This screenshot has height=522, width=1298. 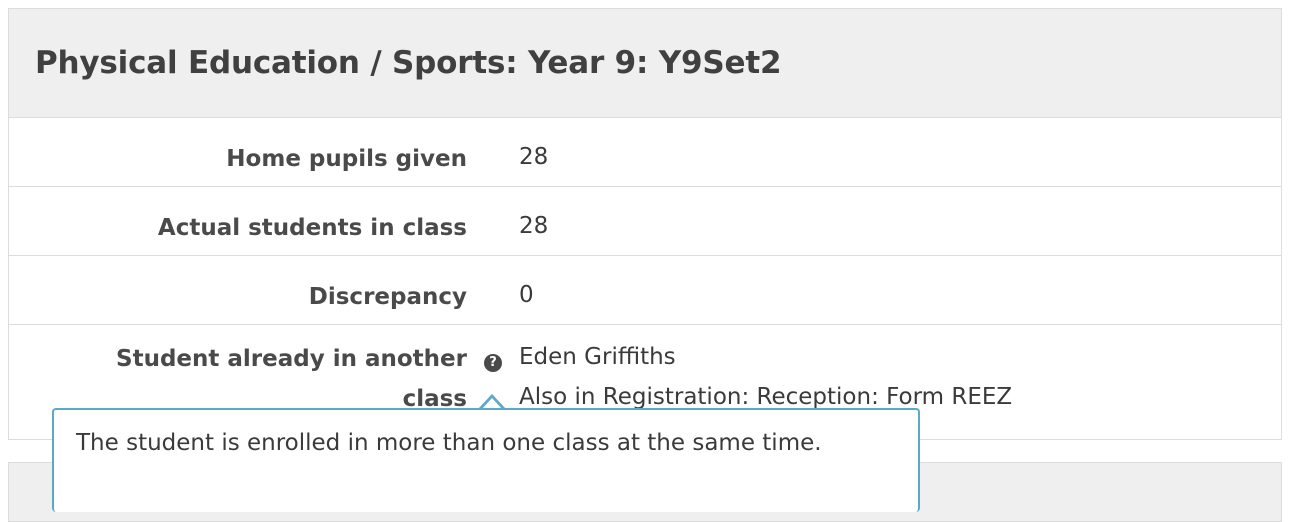 What do you see at coordinates (597, 357) in the screenshot?
I see `student-name: Eden Griffiths` at bounding box center [597, 357].